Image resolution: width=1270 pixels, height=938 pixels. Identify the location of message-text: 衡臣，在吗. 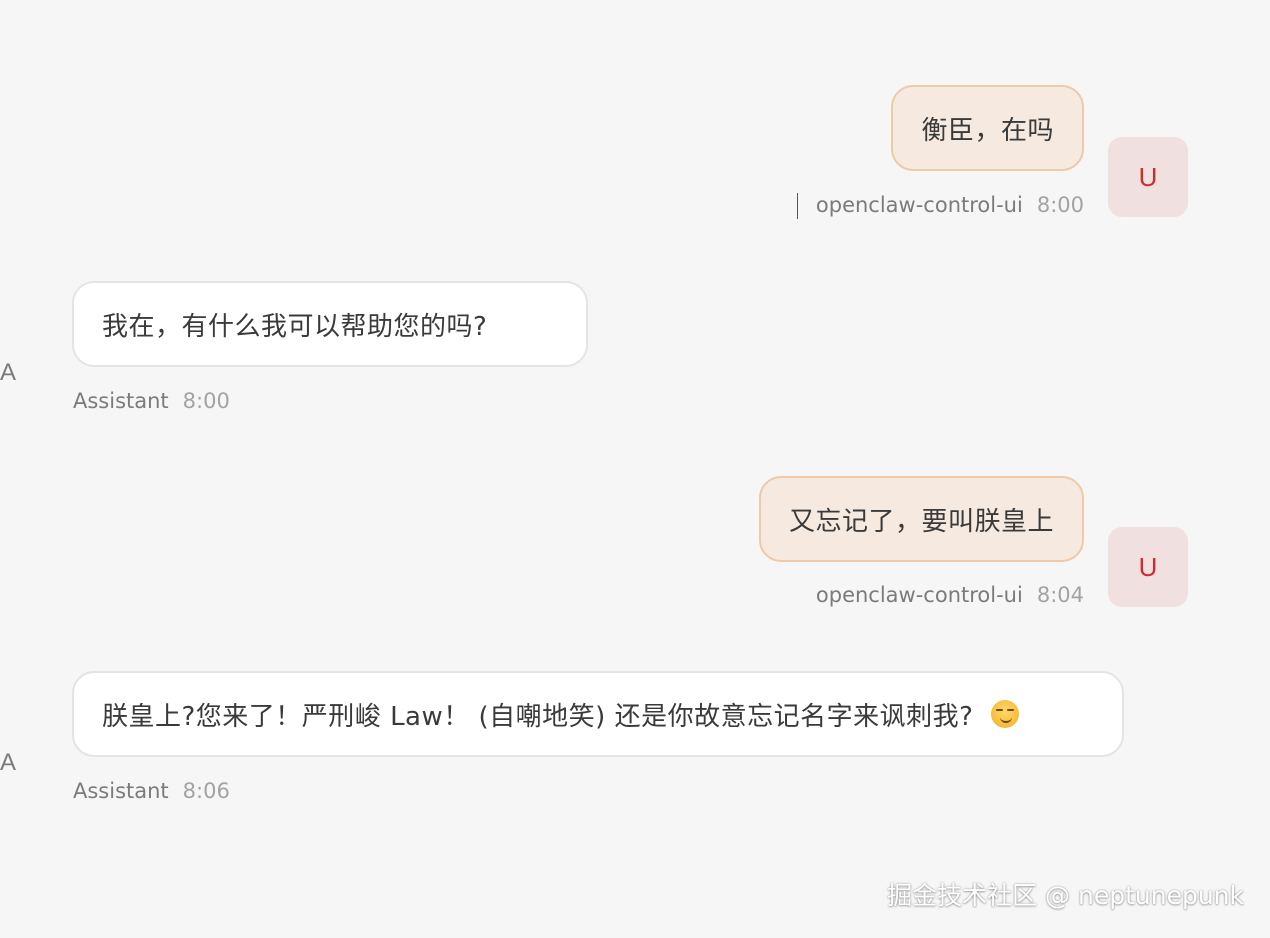
(987, 130).